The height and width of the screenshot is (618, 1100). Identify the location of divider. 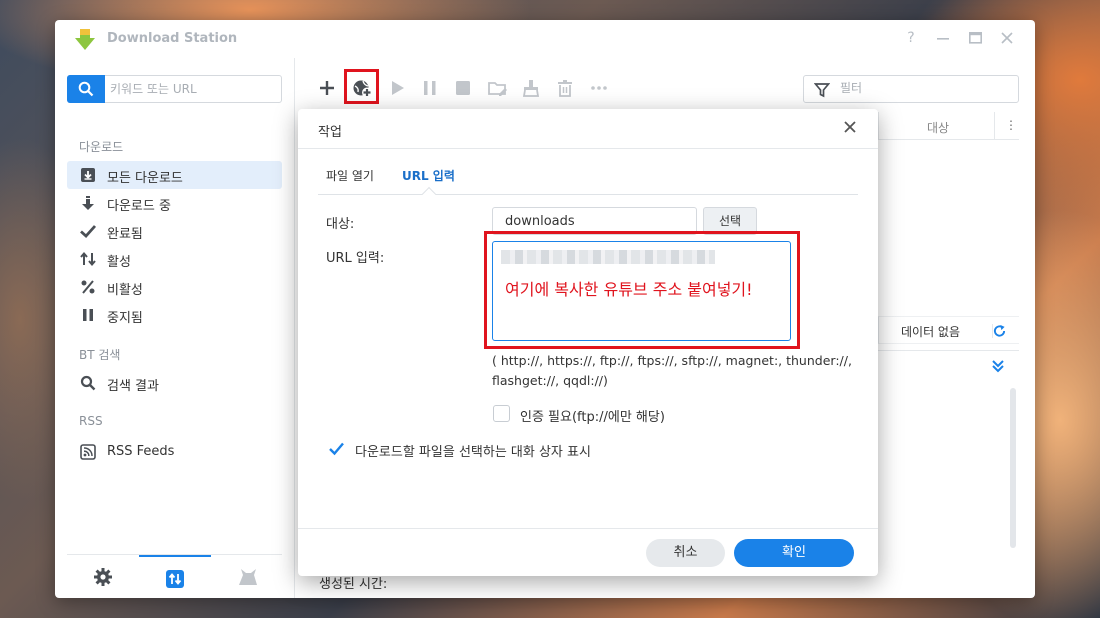
(948, 350).